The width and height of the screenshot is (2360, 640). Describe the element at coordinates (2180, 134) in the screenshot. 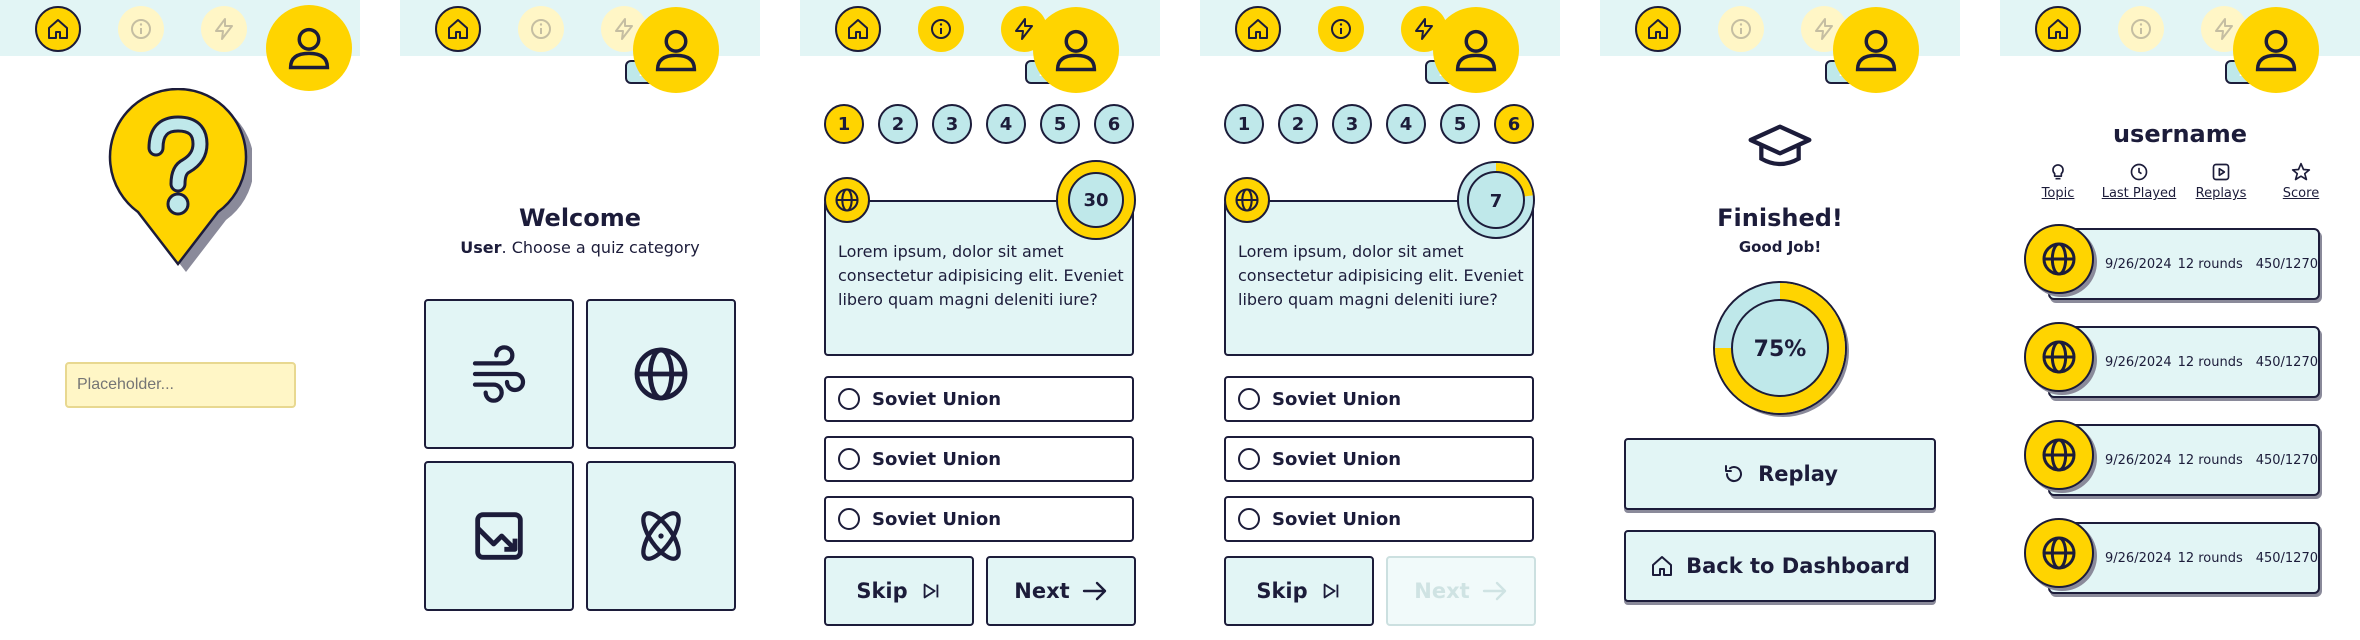

I see `profile-username: username` at that location.